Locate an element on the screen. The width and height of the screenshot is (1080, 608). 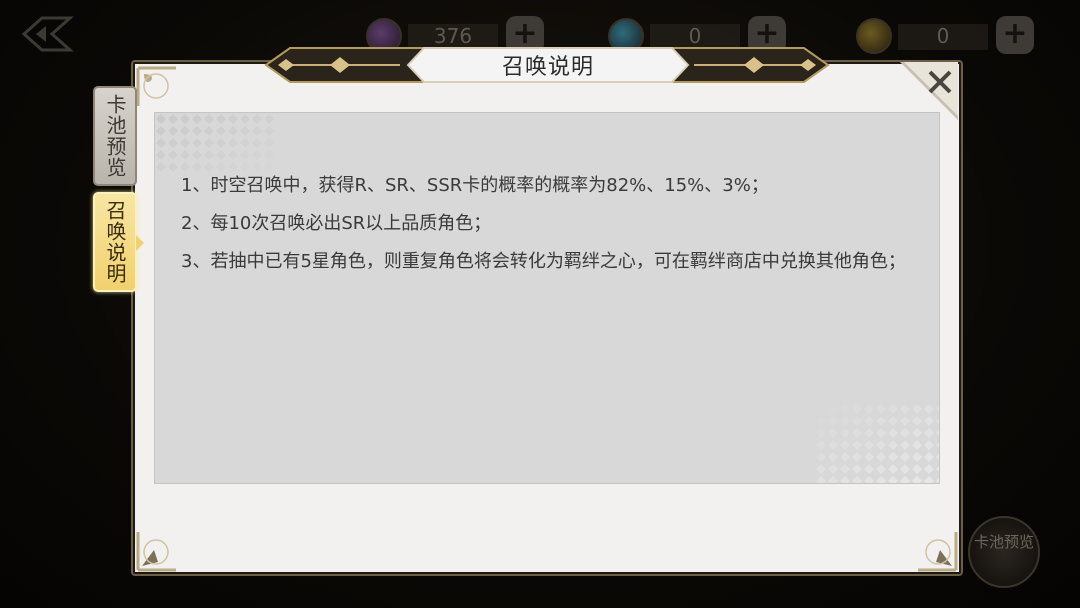
tab-pool-preview: 卡池预览 is located at coordinates (115, 136).